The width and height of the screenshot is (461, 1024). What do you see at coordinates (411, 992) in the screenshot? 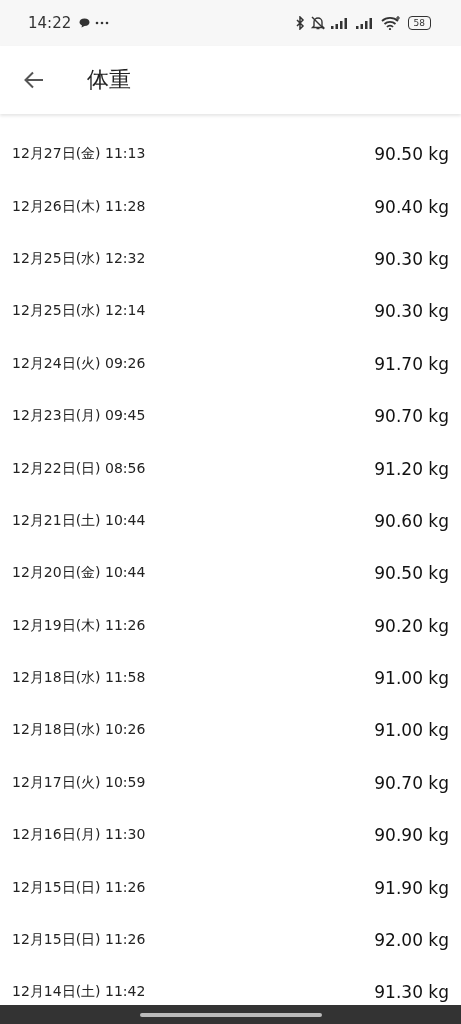
I see `entry-weight: 91.30 kg` at bounding box center [411, 992].